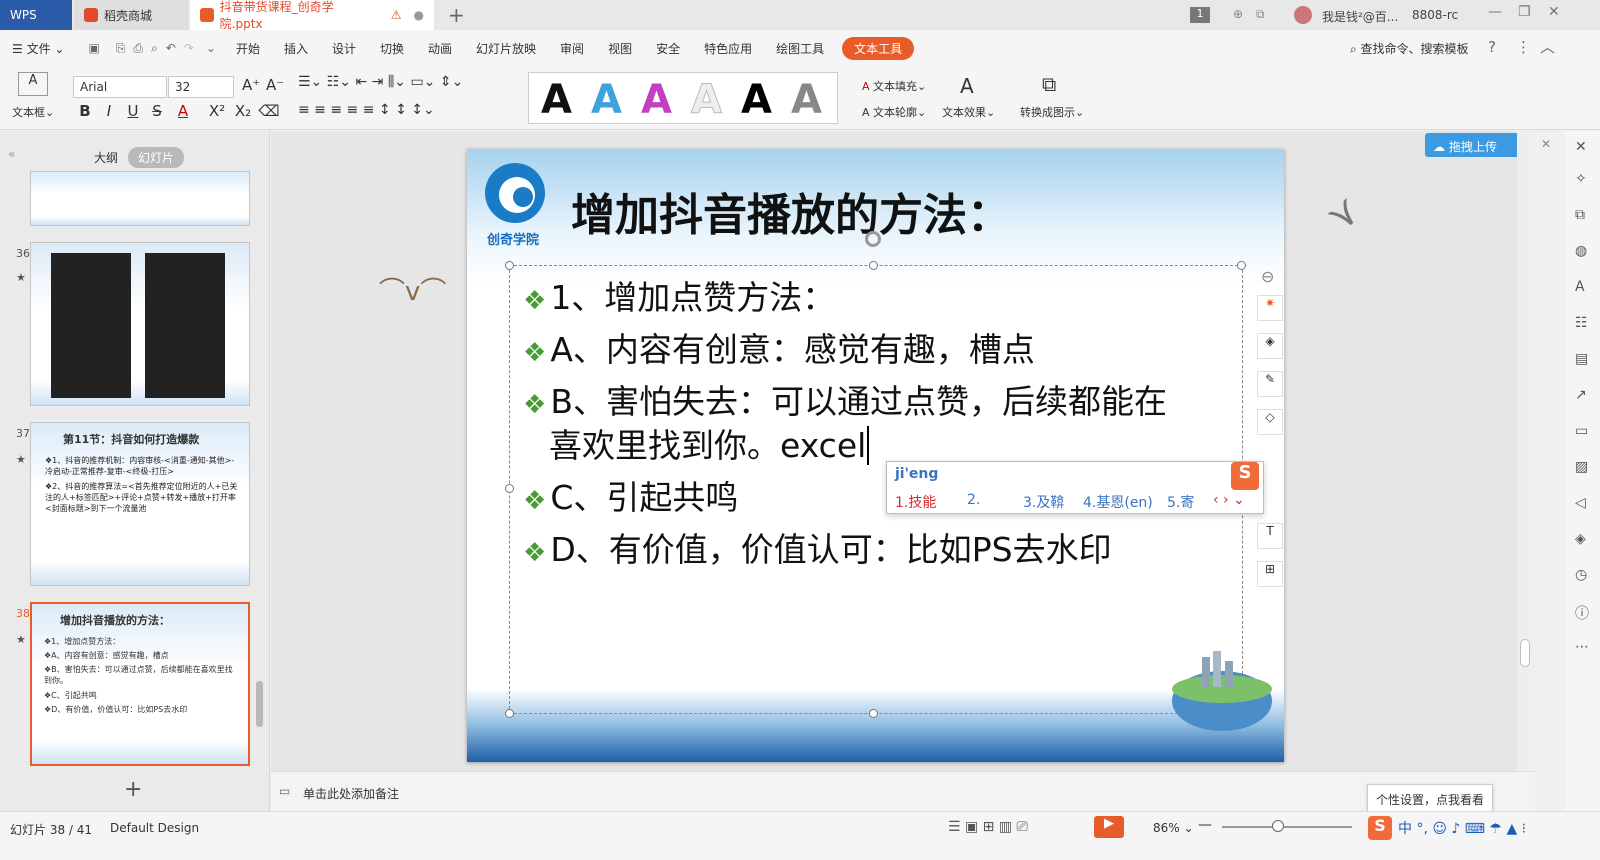 This screenshot has height=860, width=1600. What do you see at coordinates (1205, 825) in the screenshot?
I see `zoom-out-icon: —` at bounding box center [1205, 825].